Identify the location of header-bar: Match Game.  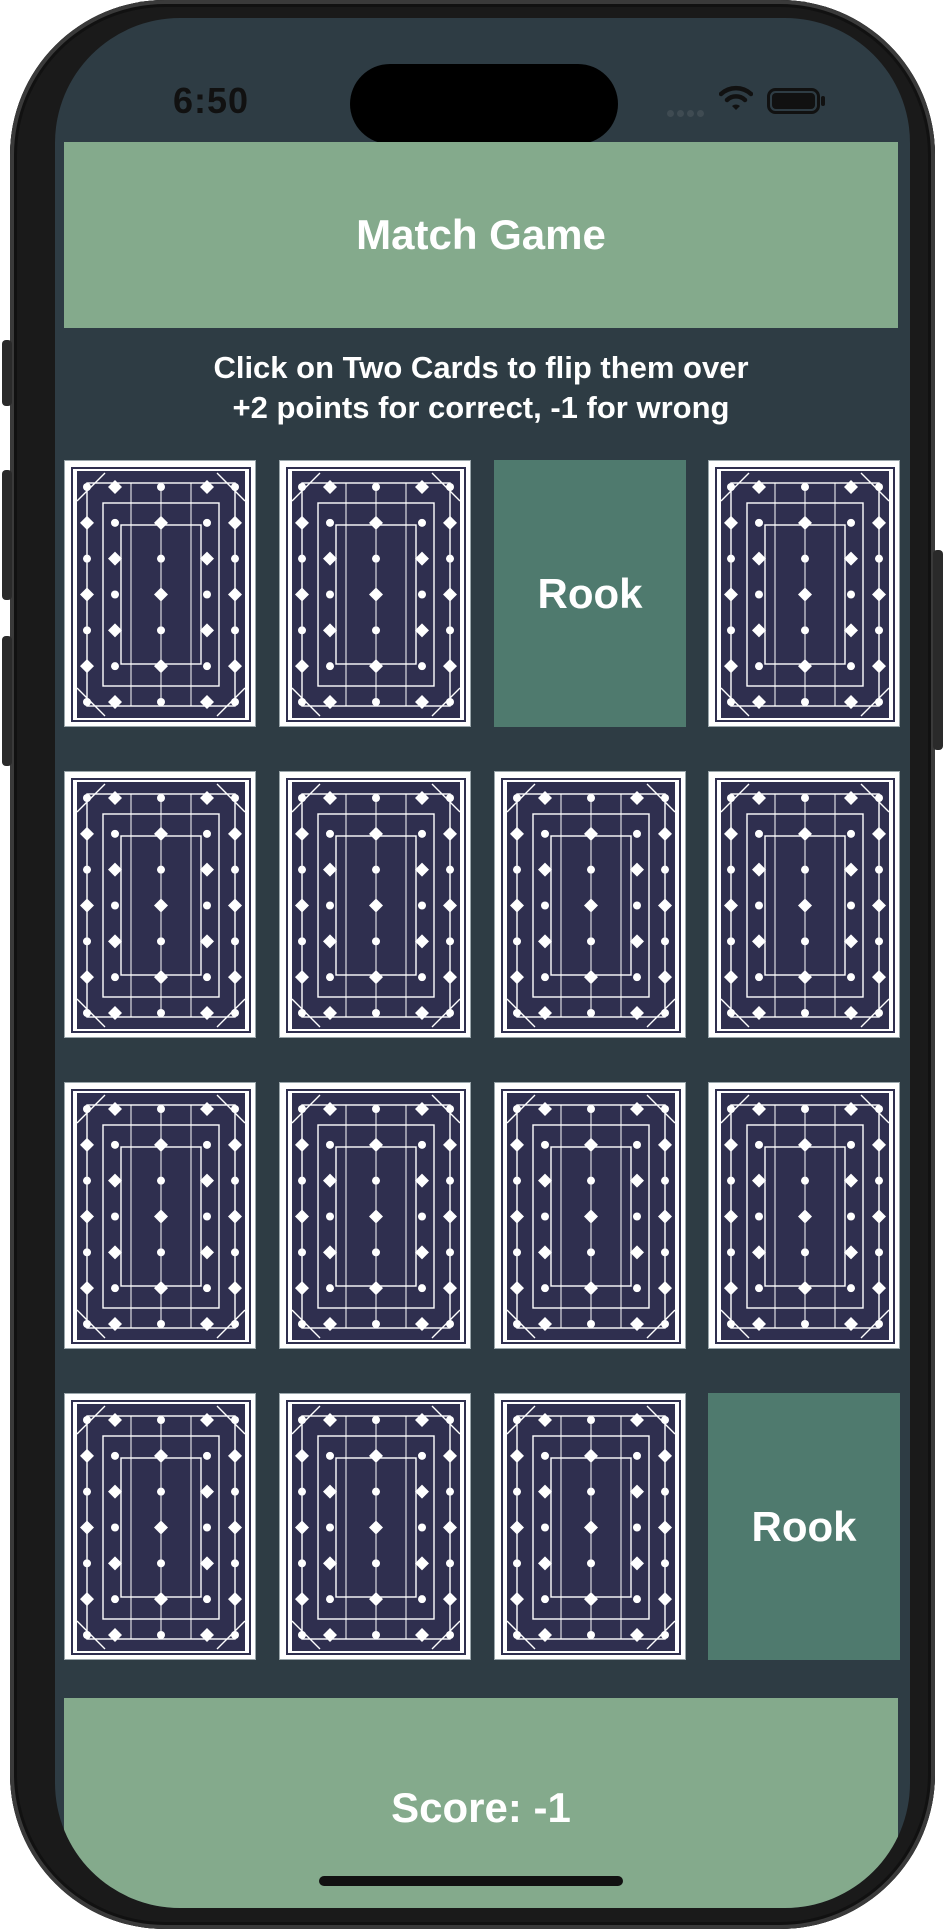
(481, 235).